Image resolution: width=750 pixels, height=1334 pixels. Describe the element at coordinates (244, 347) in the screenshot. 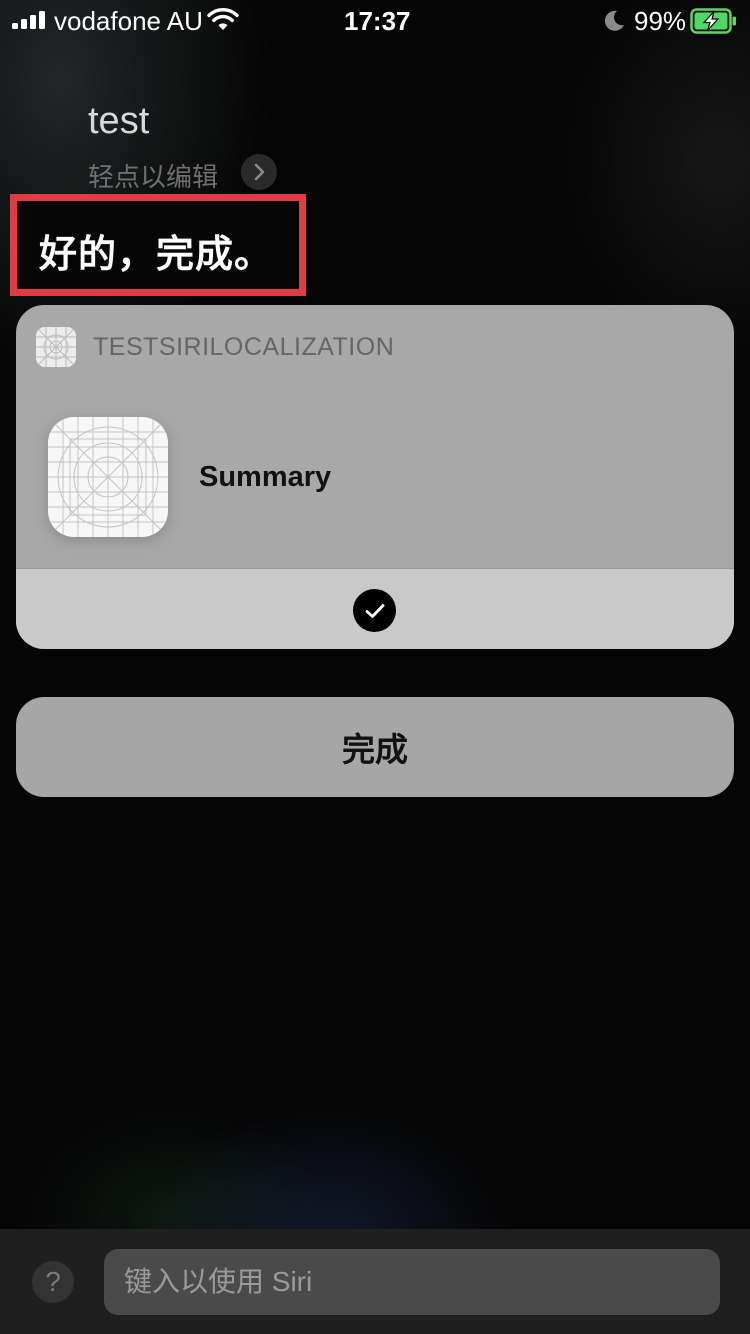

I see `app-name: TESTSIRILOCALIZATION` at that location.